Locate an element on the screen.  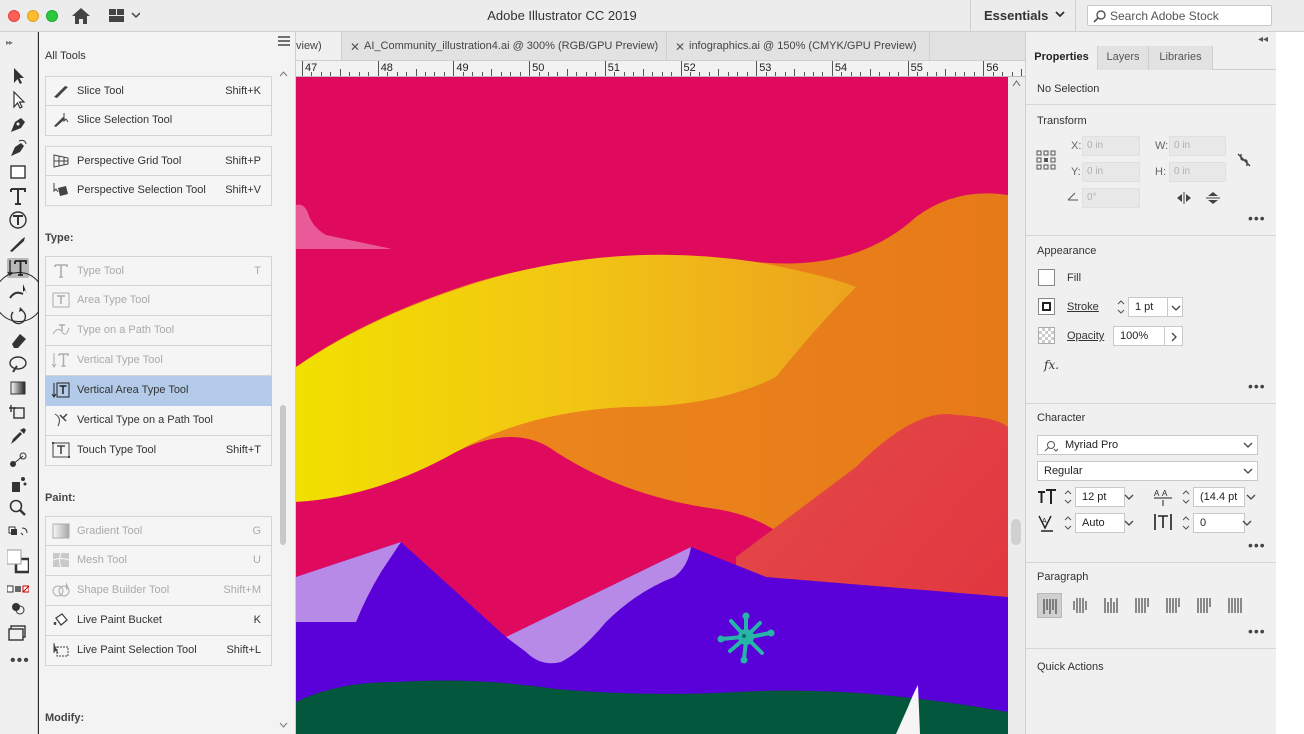
tool-item-type: Type Tool T is located at coordinates (158, 271).